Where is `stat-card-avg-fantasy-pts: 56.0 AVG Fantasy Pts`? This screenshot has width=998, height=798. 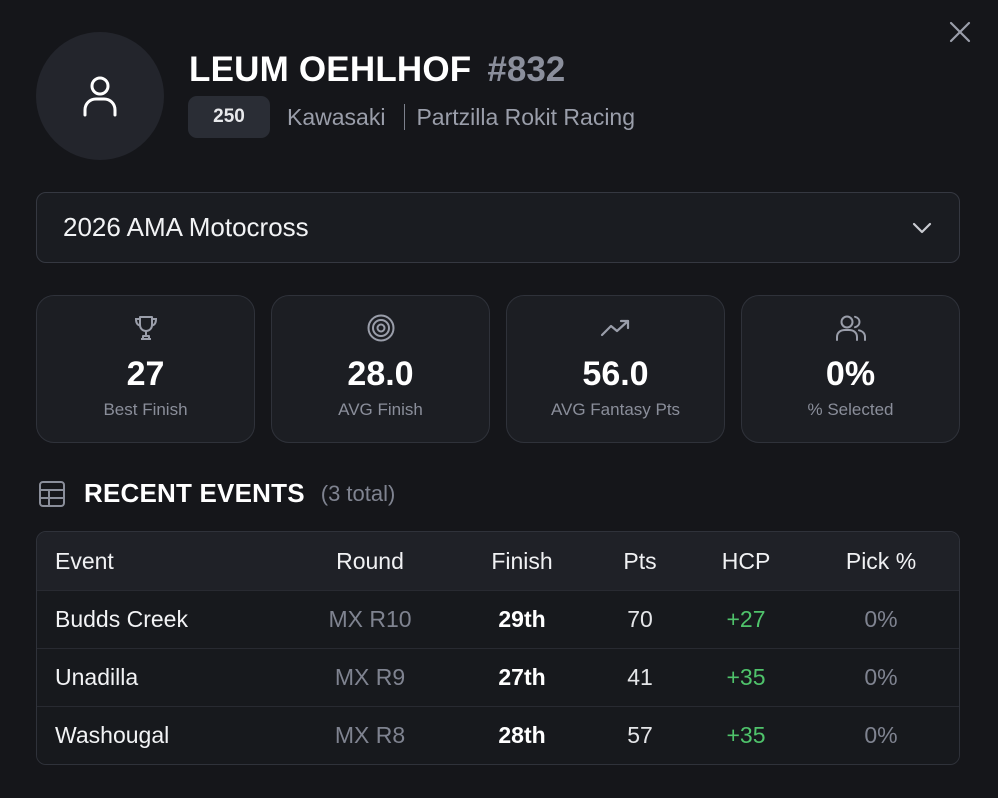 stat-card-avg-fantasy-pts: 56.0 AVG Fantasy Pts is located at coordinates (615, 369).